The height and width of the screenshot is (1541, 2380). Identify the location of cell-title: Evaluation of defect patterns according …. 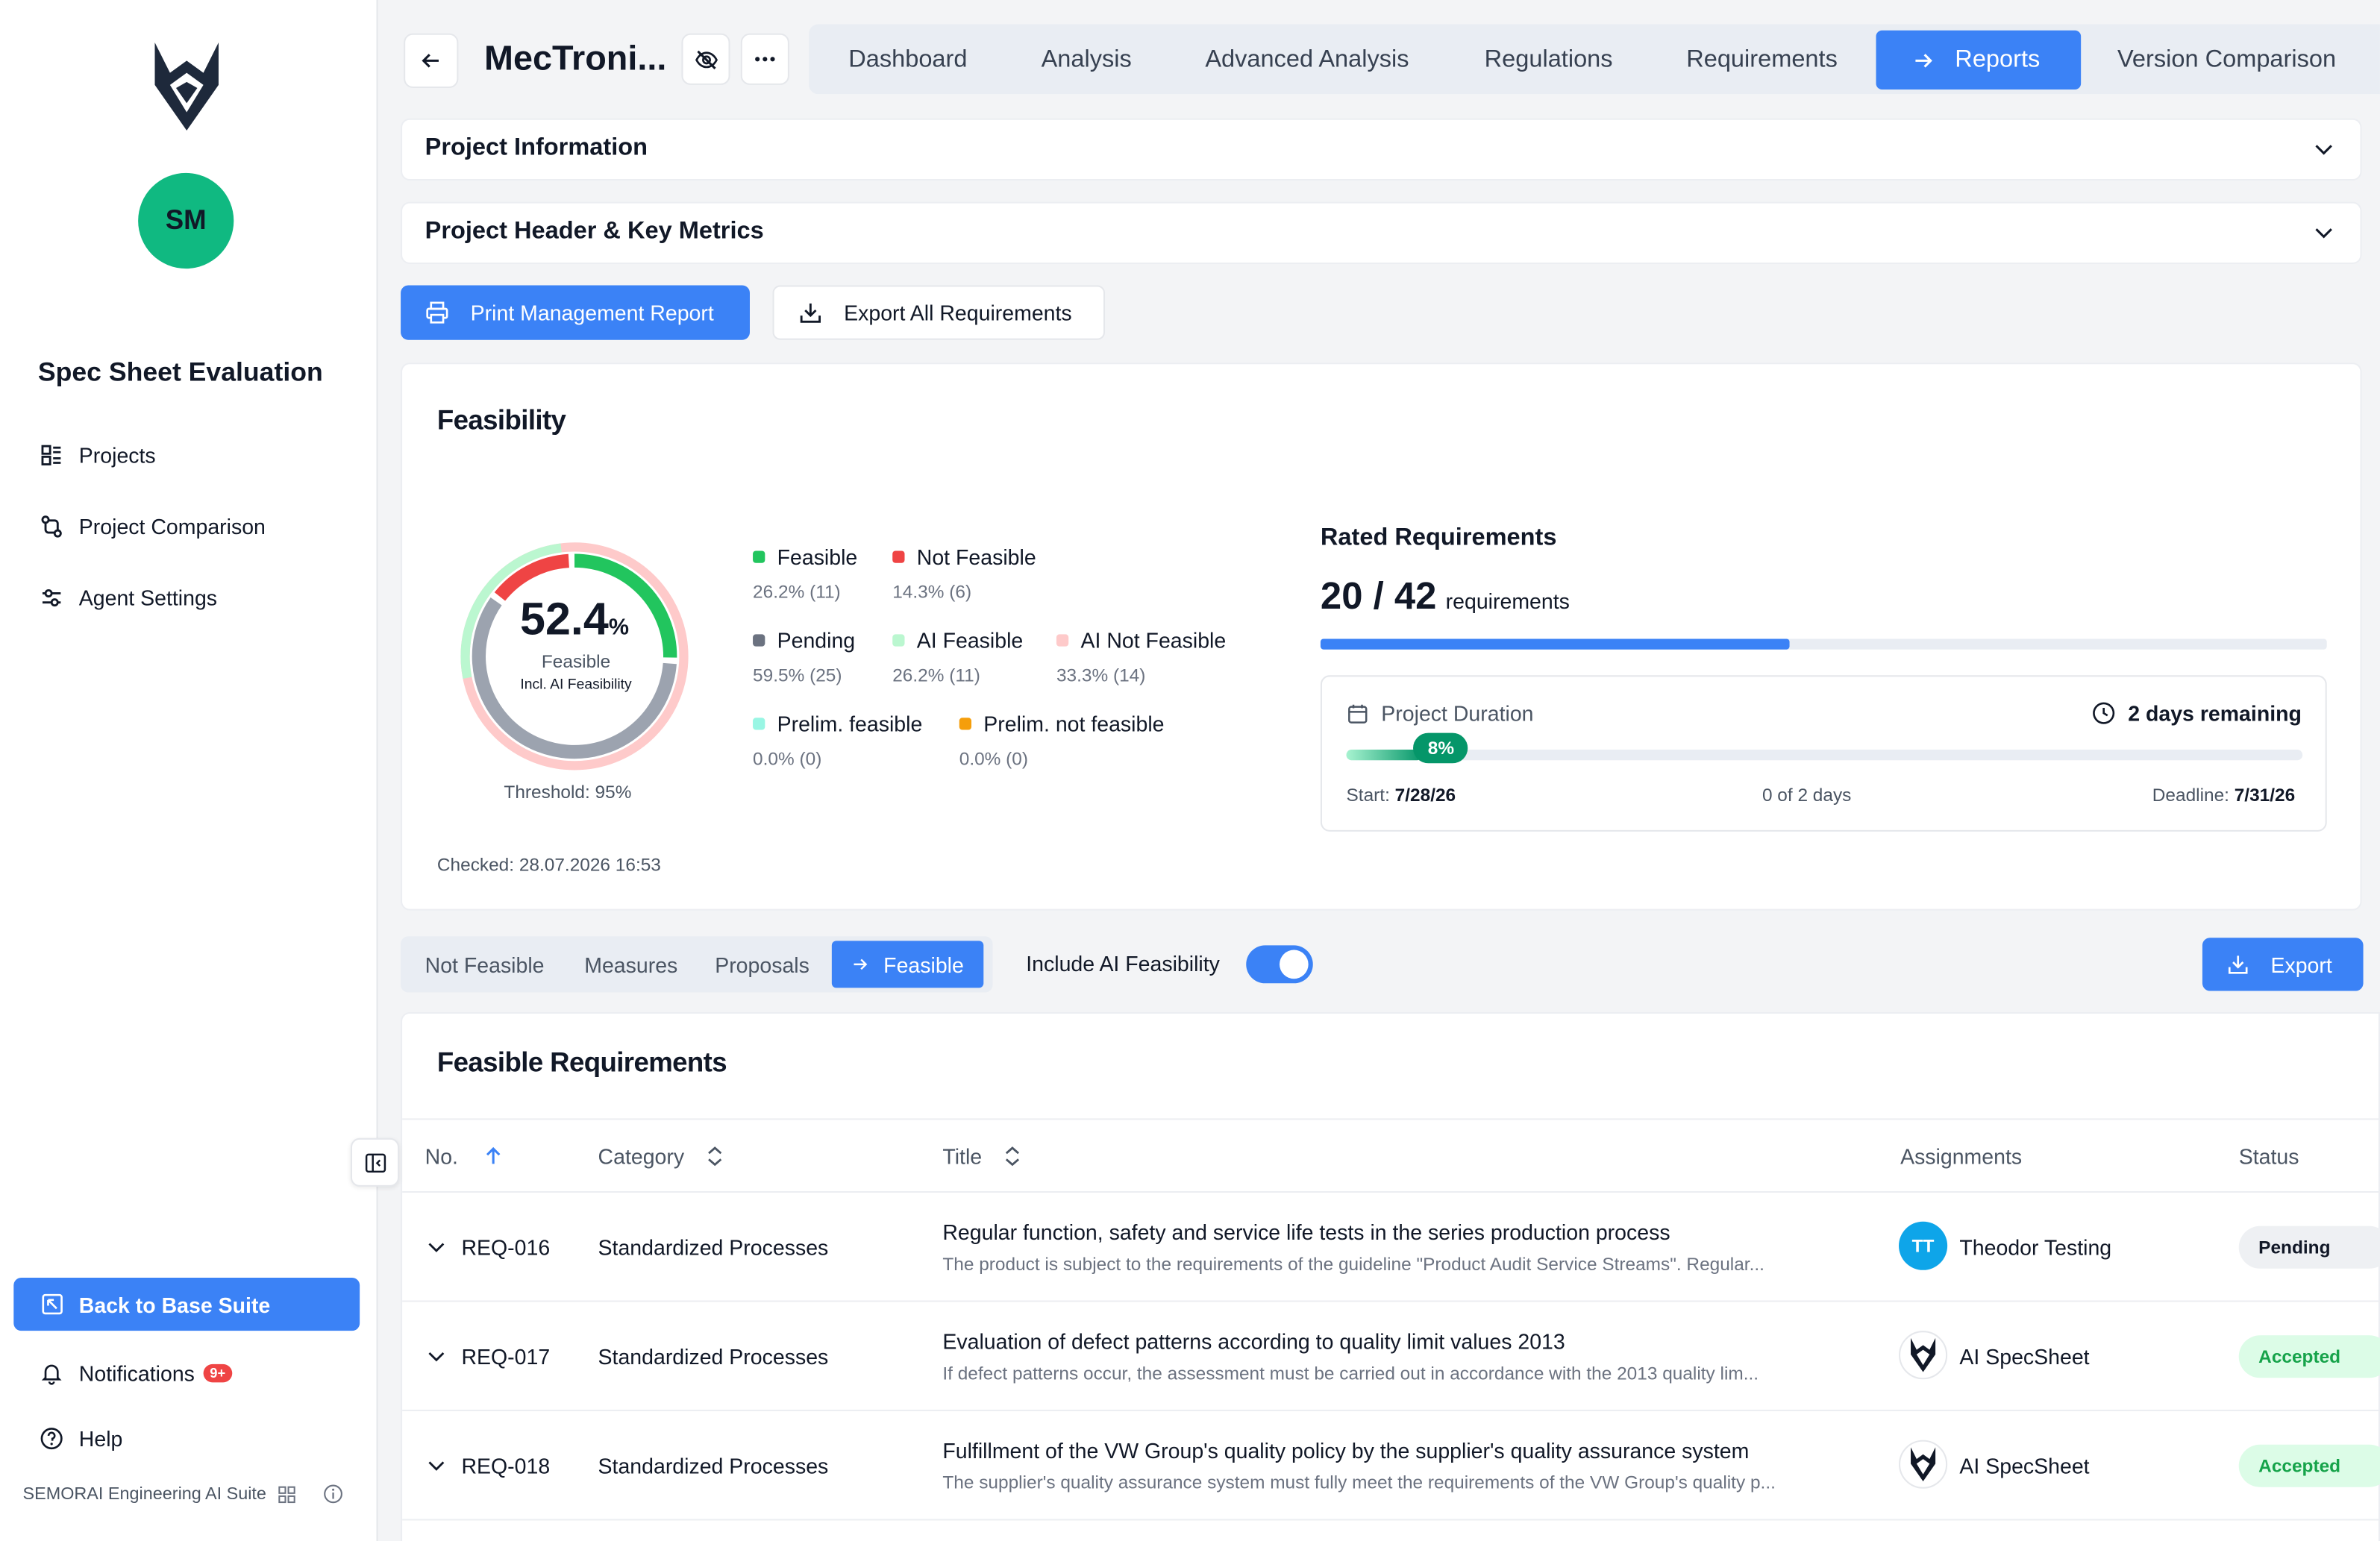
(1253, 1341).